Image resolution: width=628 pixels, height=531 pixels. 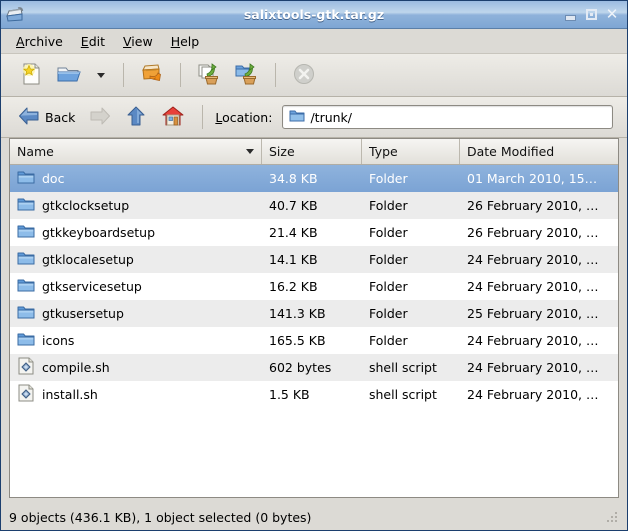 What do you see at coordinates (190, 41) in the screenshot?
I see `menu-help-label: elp` at bounding box center [190, 41].